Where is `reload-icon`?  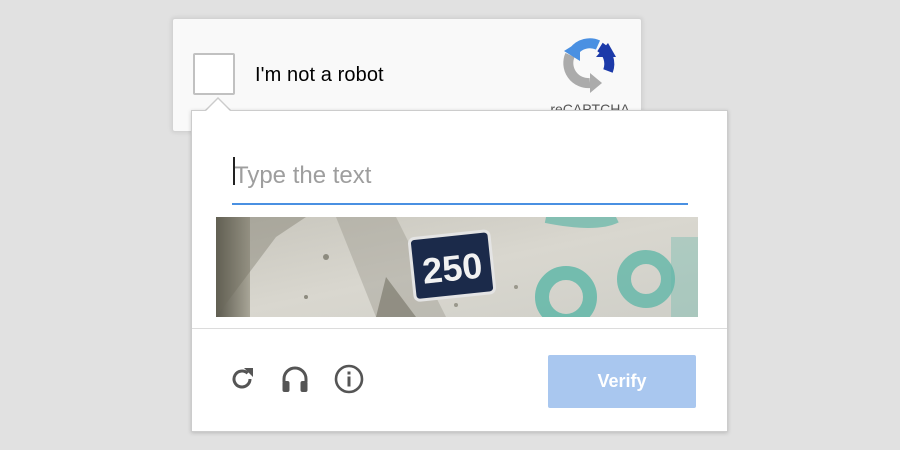
reload-icon is located at coordinates (242, 378).